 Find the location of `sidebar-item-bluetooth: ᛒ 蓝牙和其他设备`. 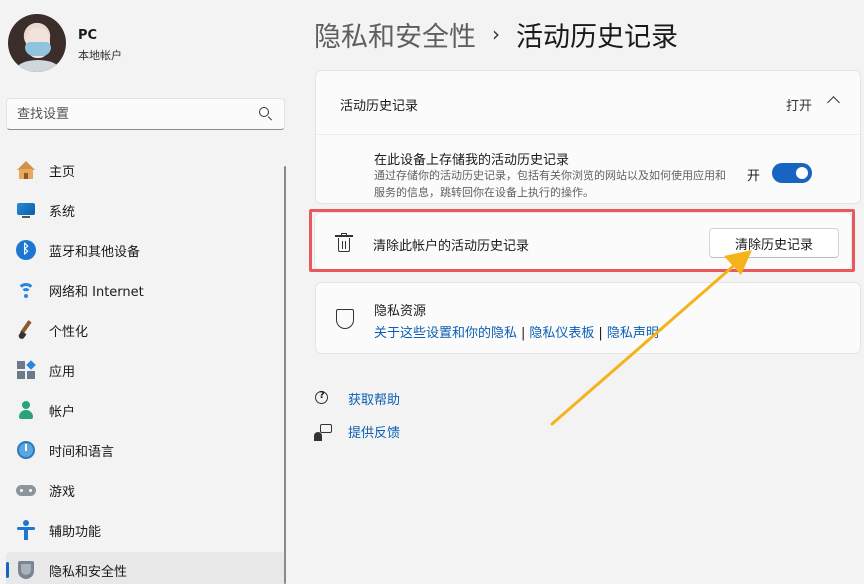

sidebar-item-bluetooth: ᛒ 蓝牙和其他设备 is located at coordinates (145, 250).